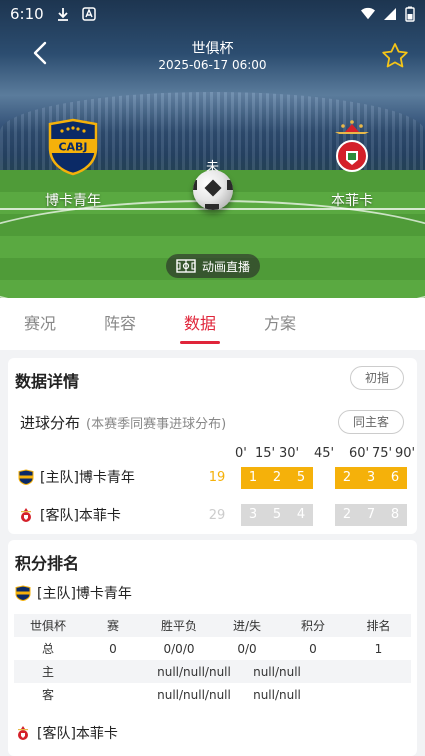  I want to click on home-goal-cell: 6, so click(395, 478).